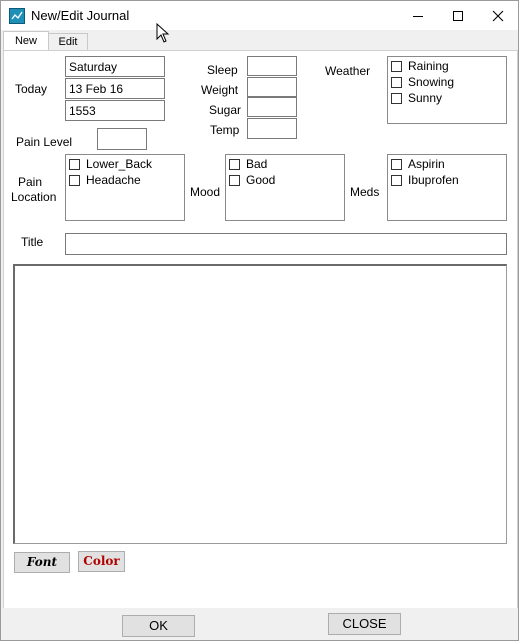 Image resolution: width=519 pixels, height=641 pixels. Describe the element at coordinates (272, 66) in the screenshot. I see `sleep-field` at that location.